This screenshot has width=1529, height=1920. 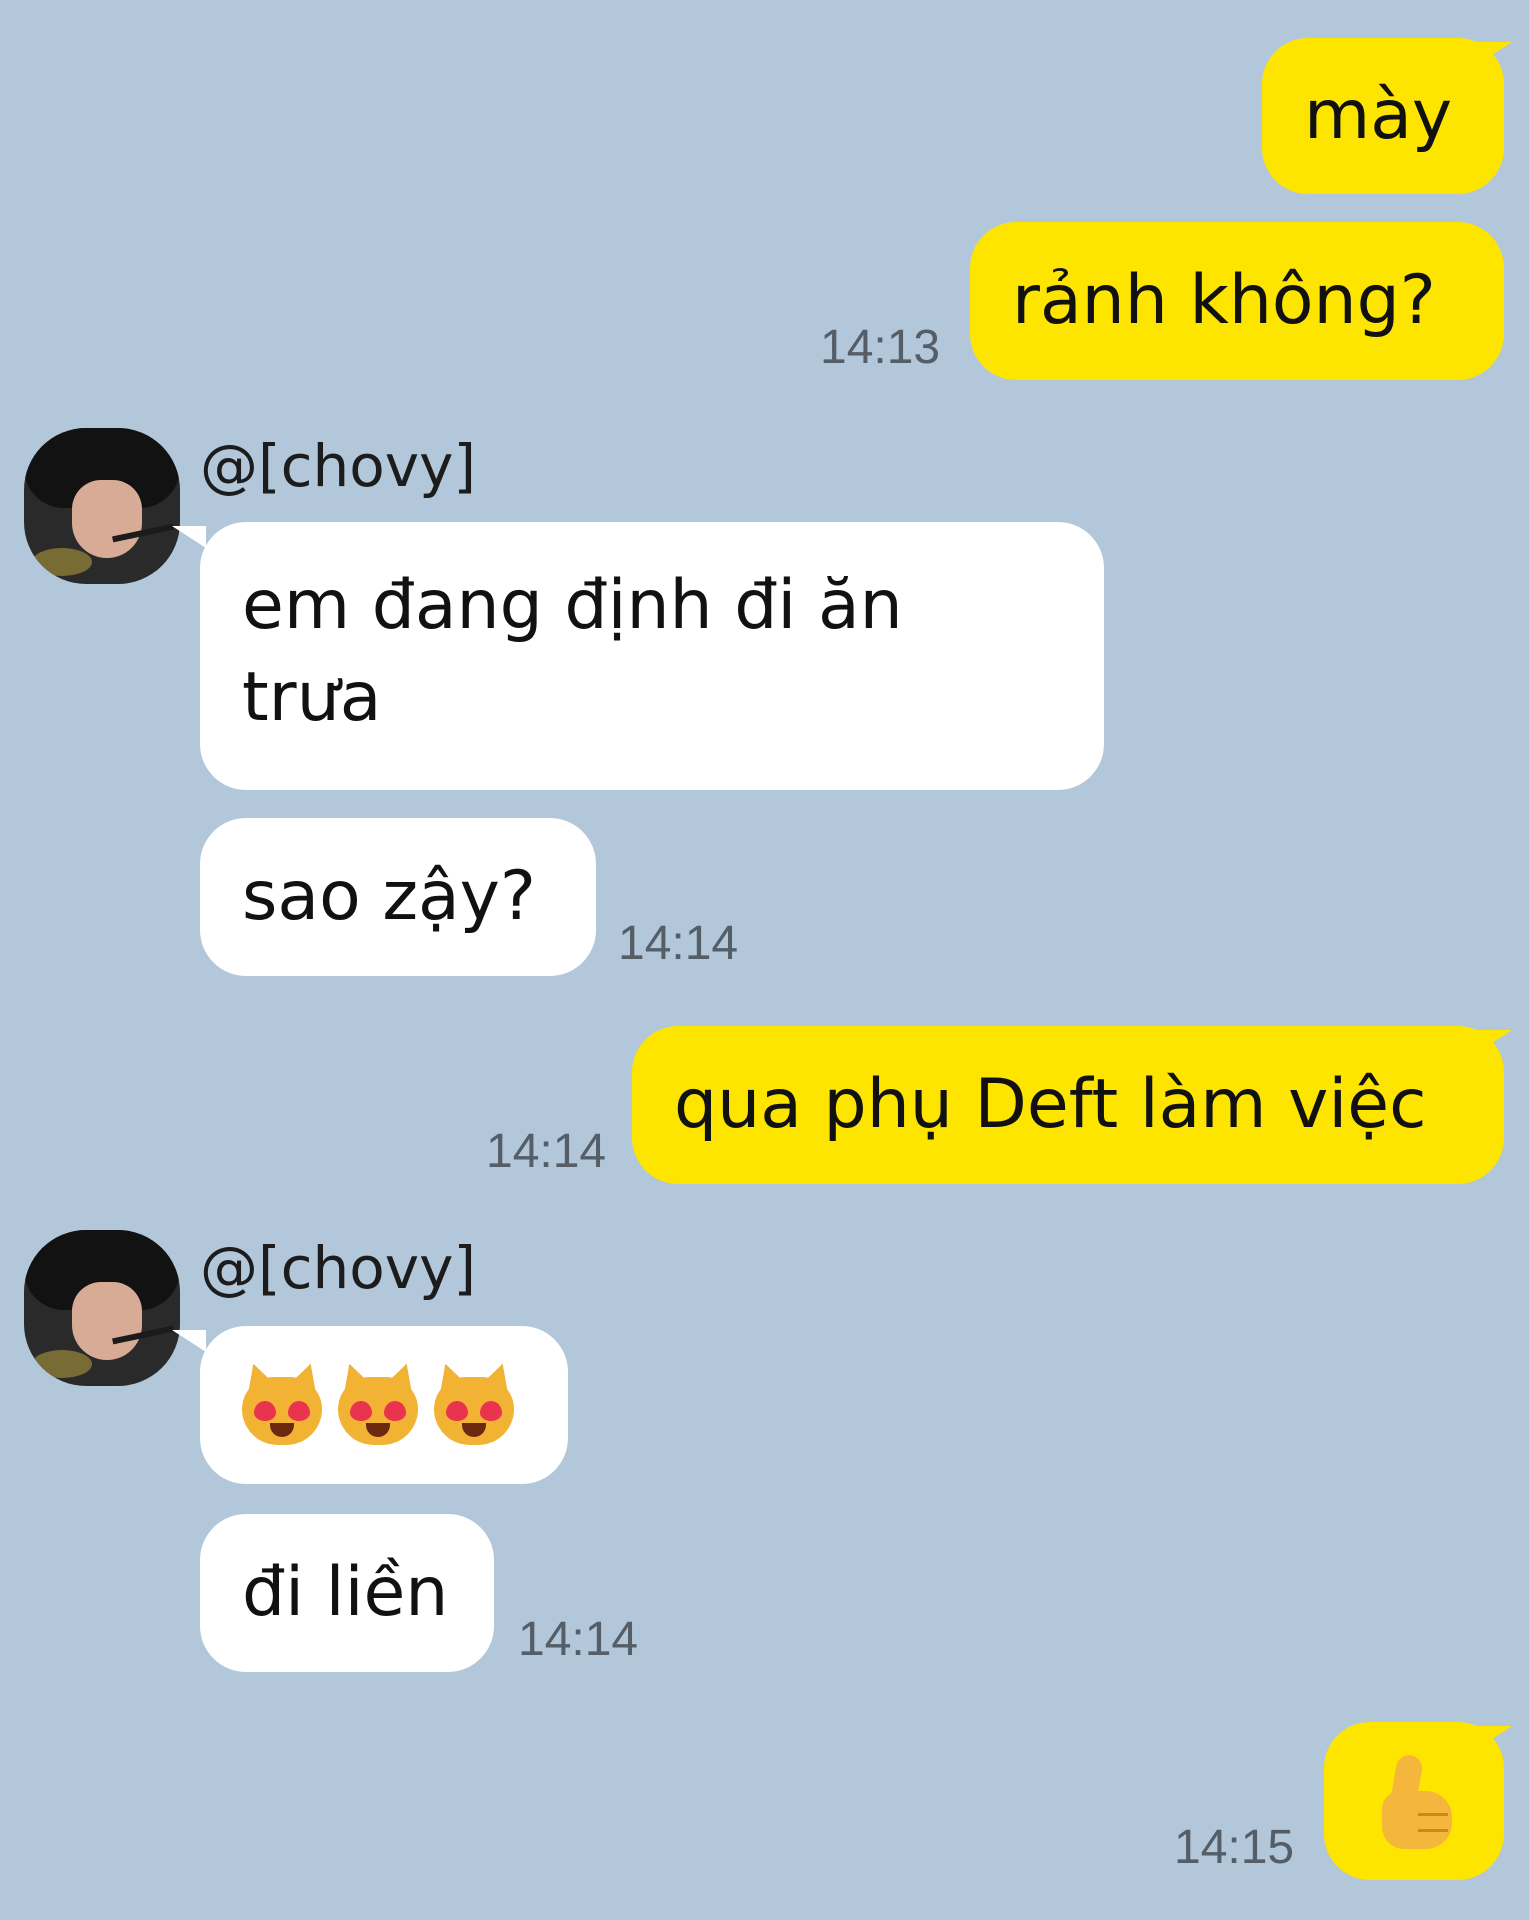 What do you see at coordinates (389, 896) in the screenshot?
I see `message-text: sao zậy?` at bounding box center [389, 896].